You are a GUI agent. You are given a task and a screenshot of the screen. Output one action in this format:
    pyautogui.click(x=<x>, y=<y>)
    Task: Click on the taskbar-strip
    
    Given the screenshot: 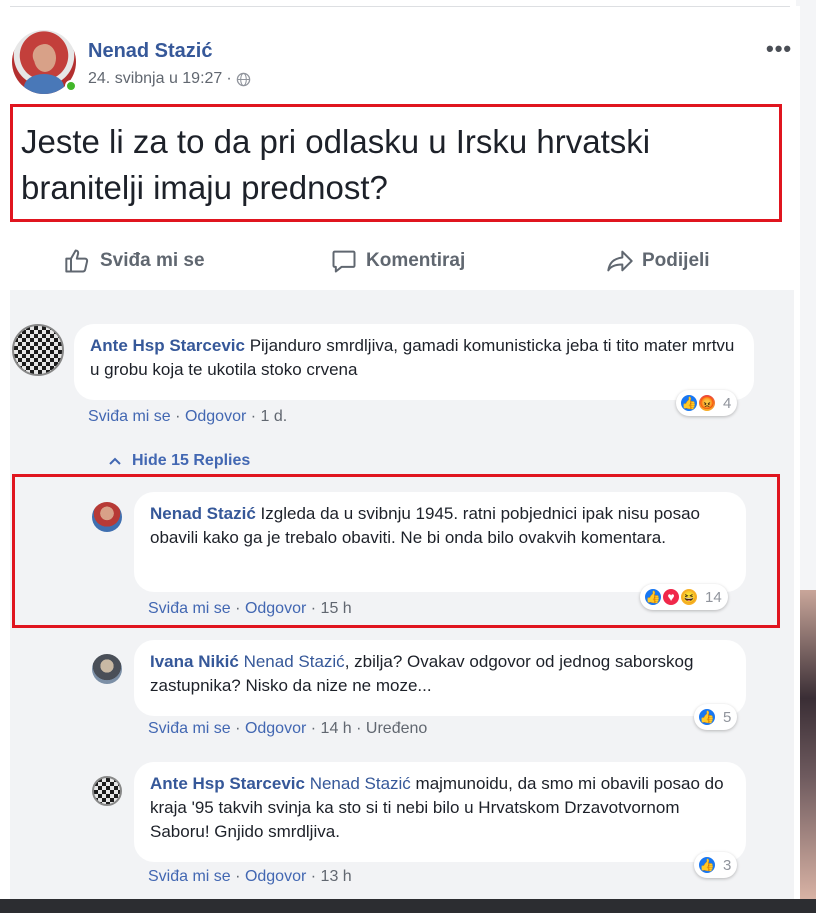 What is the action you would take?
    pyautogui.click(x=408, y=906)
    